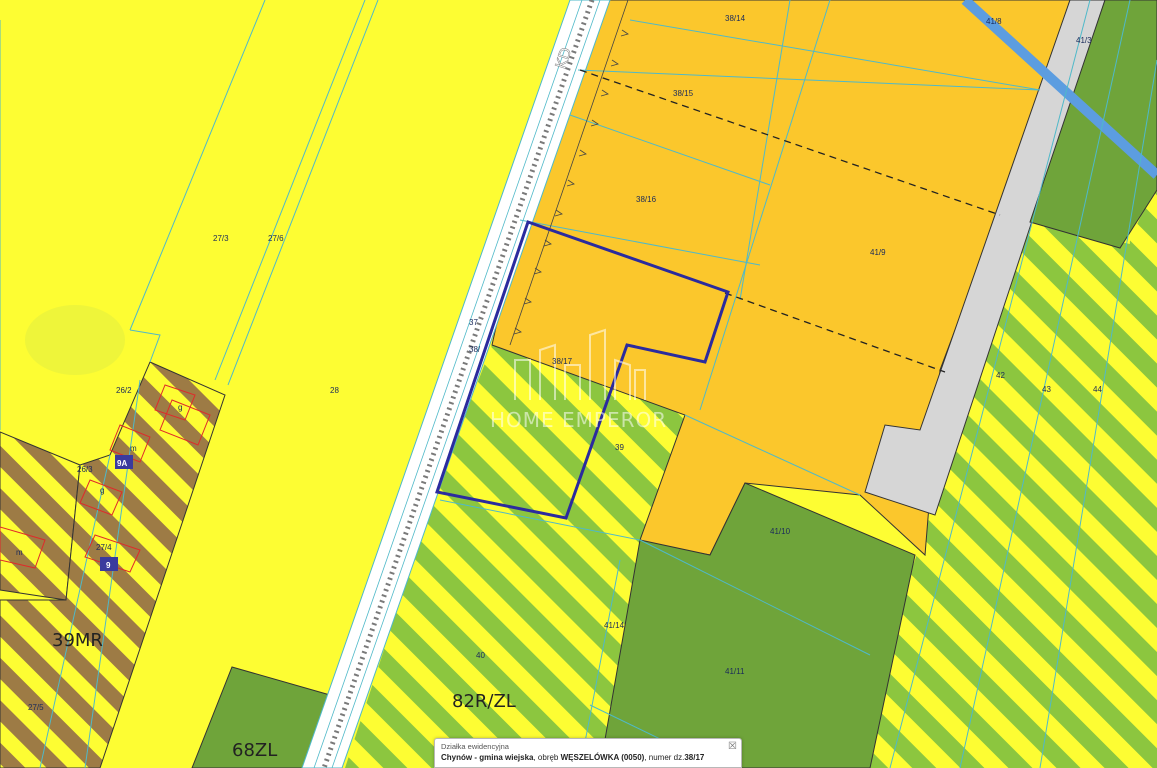  Describe the element at coordinates (780, 531) in the screenshot. I see `parcel-label: 41/10` at that location.